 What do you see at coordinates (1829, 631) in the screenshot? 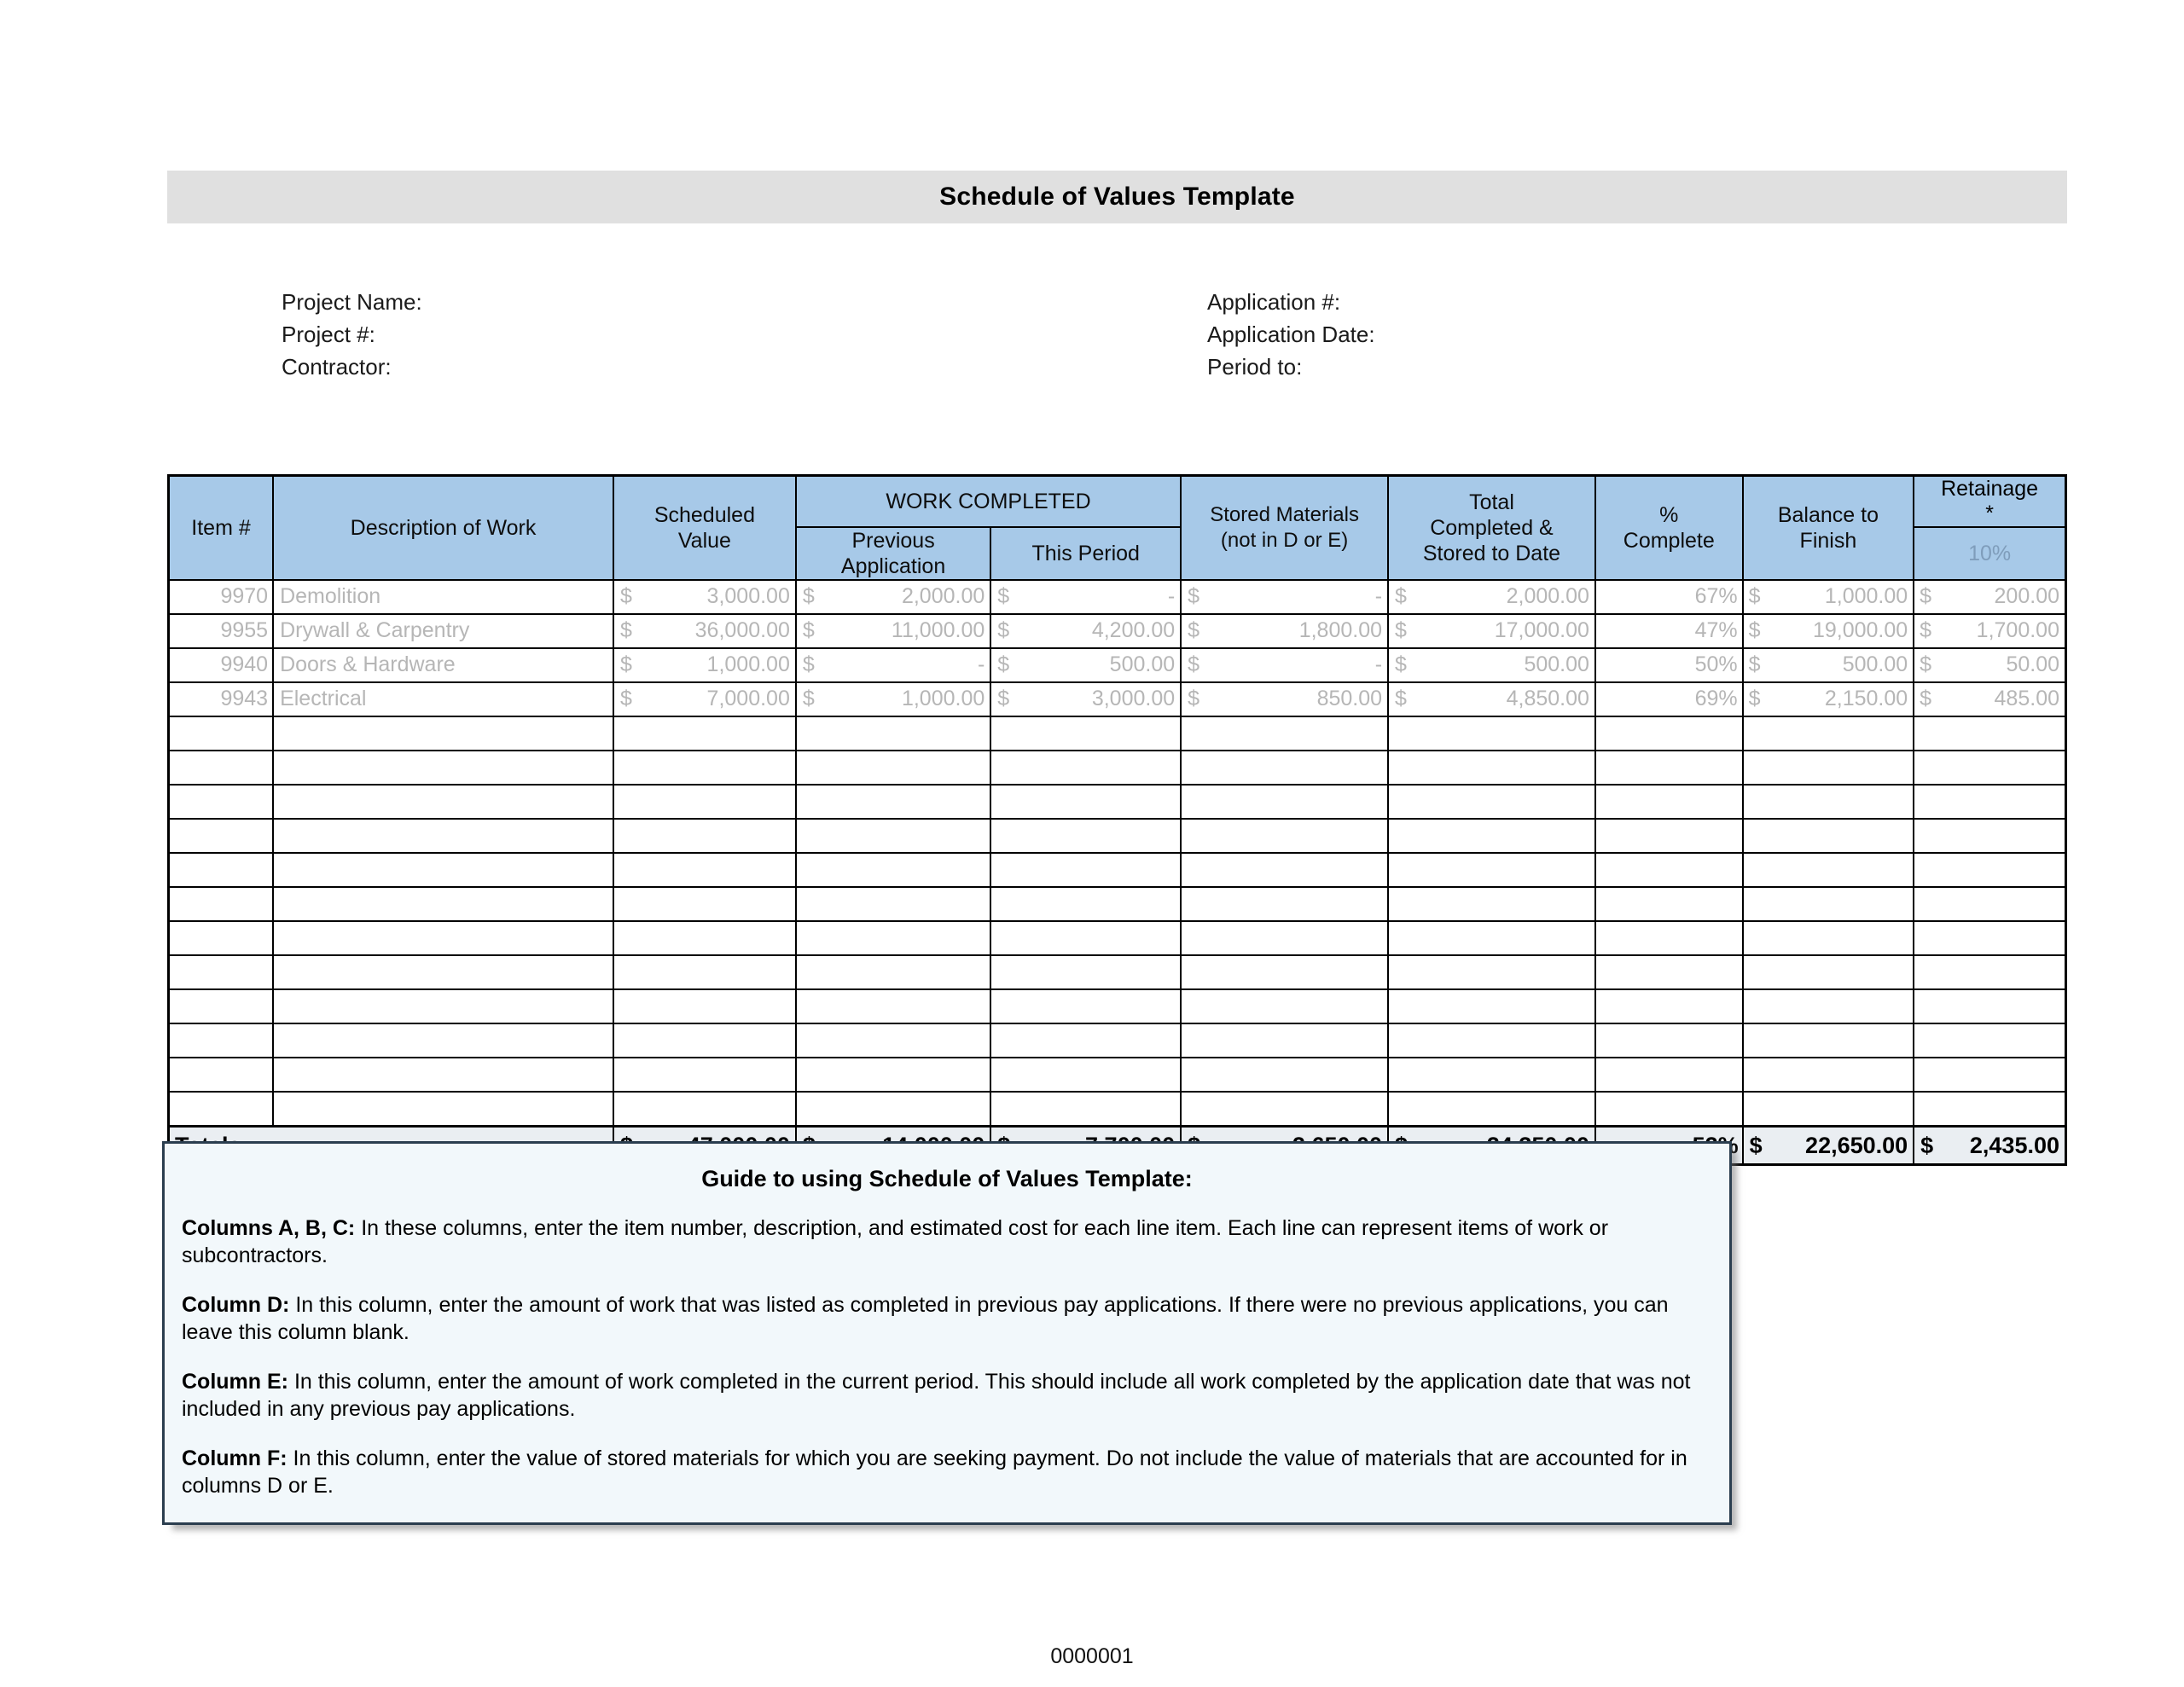
I see `cell-balance-to-finish: $19,000.00` at bounding box center [1829, 631].